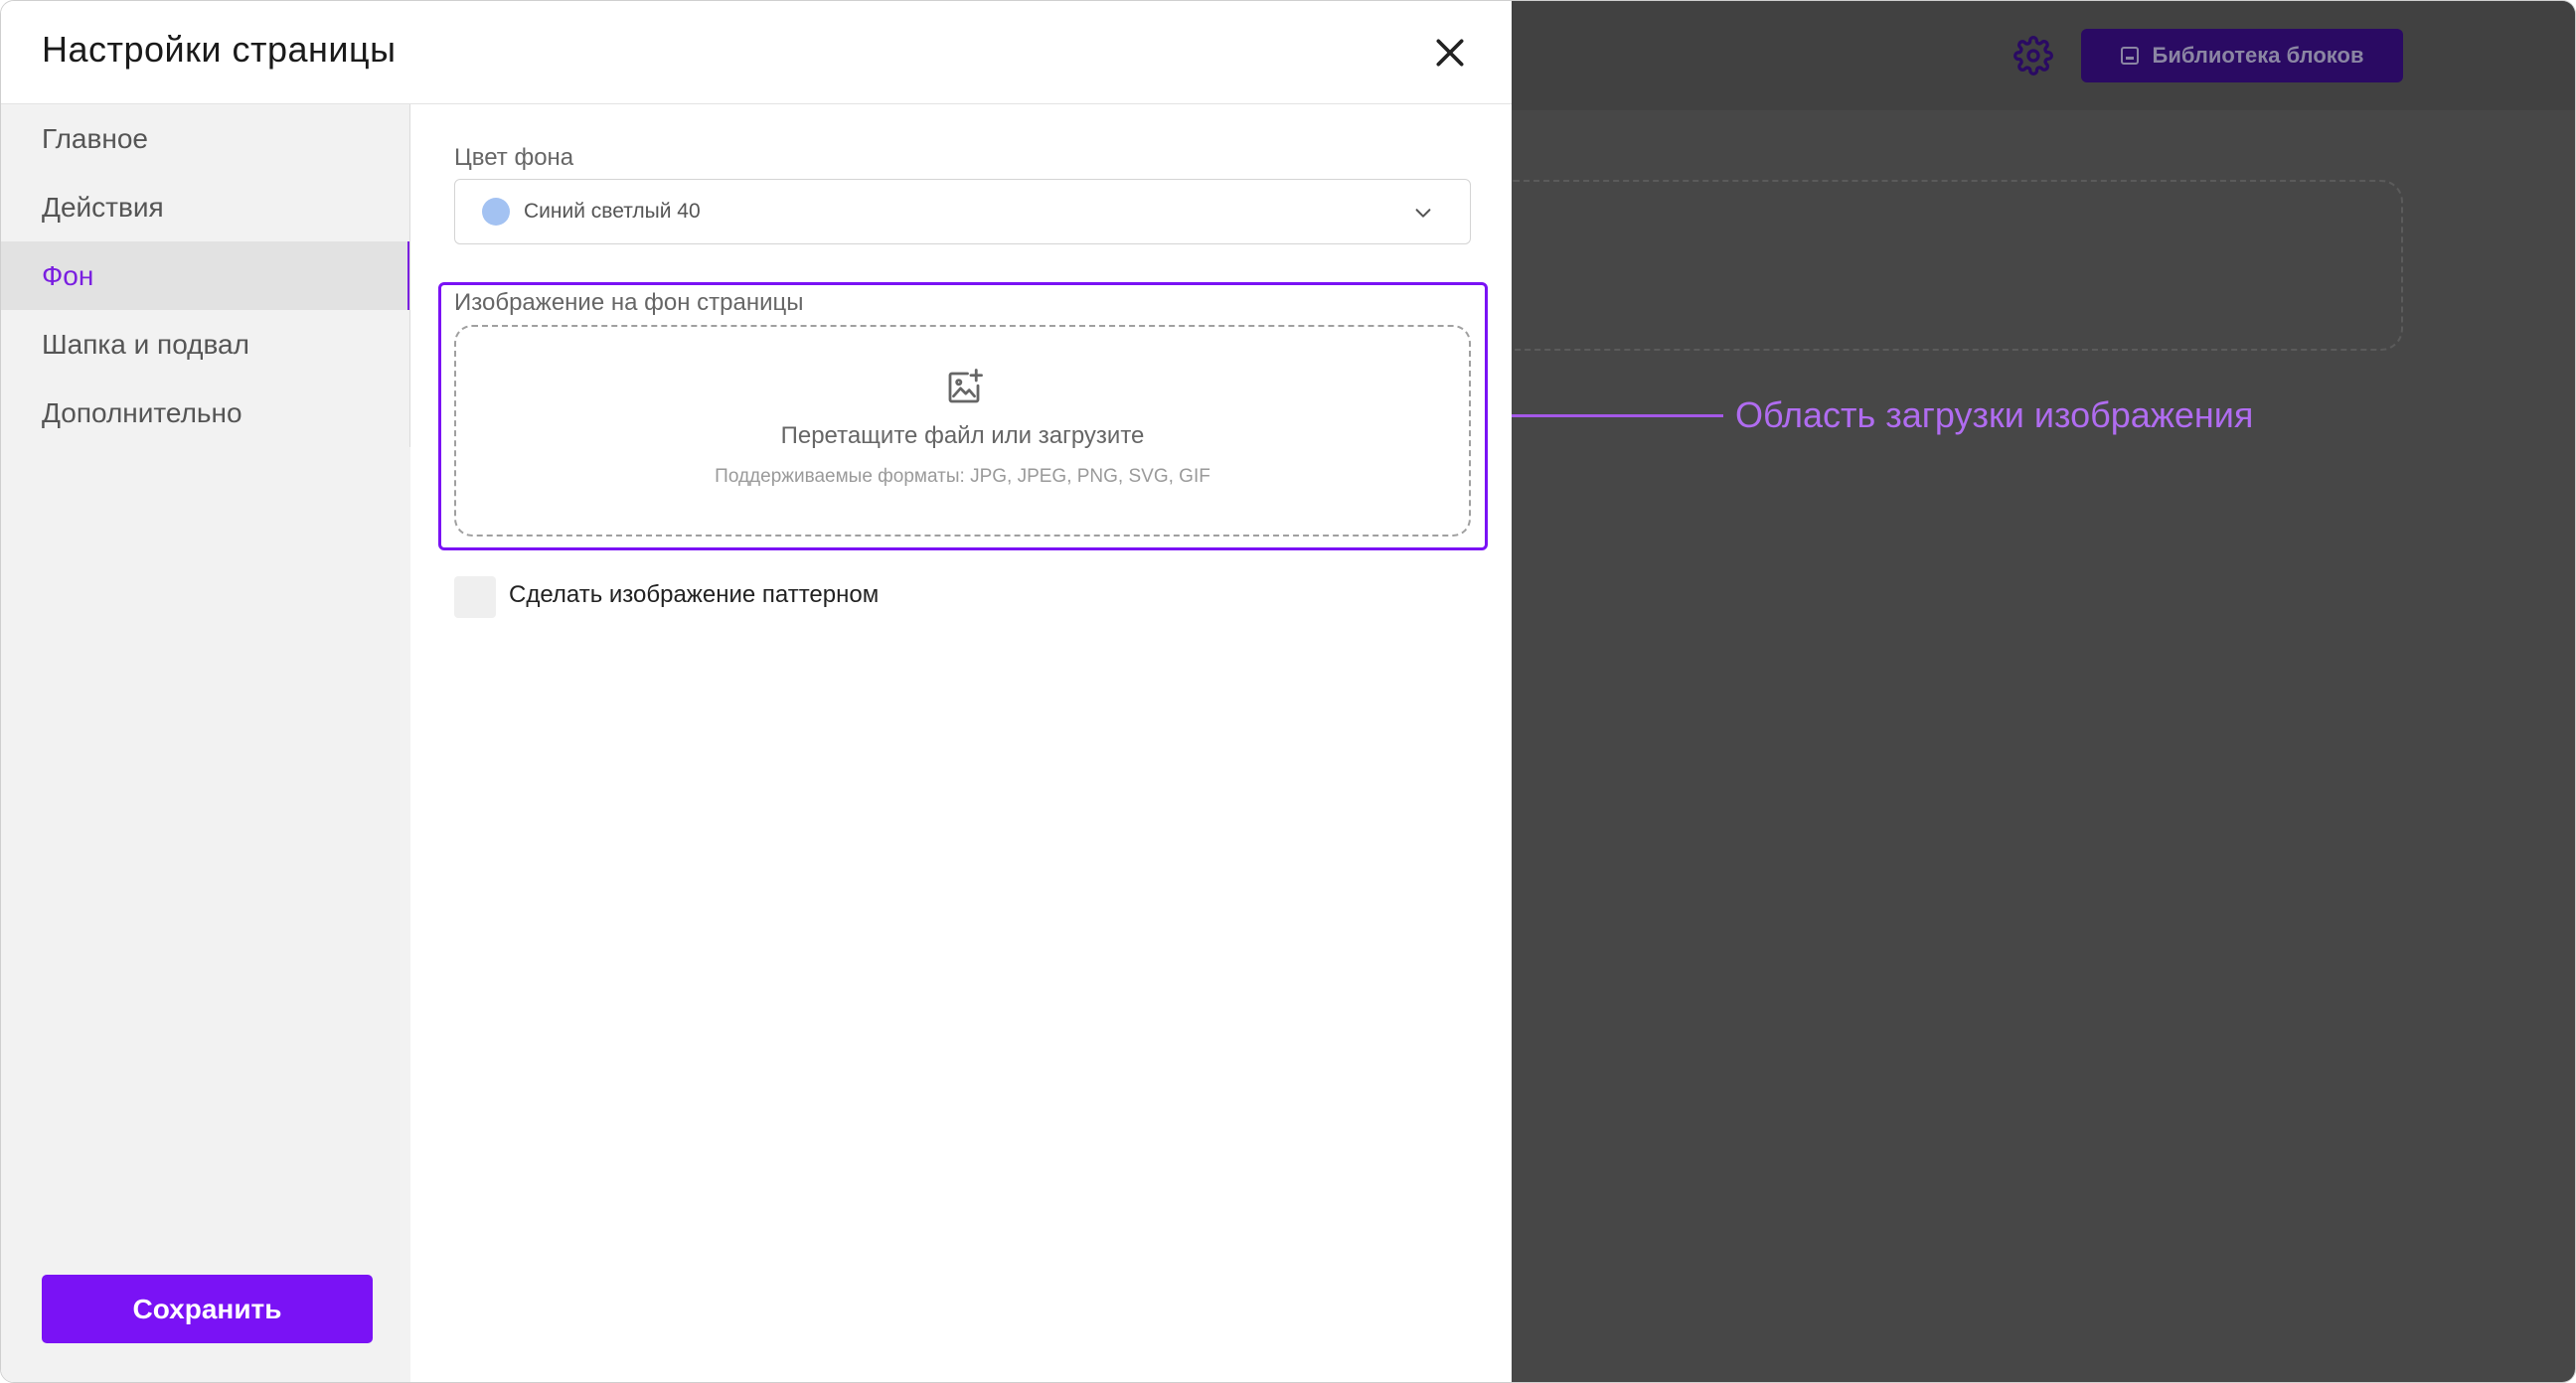  I want to click on bg-color-select: Синий светлый 40, so click(962, 212).